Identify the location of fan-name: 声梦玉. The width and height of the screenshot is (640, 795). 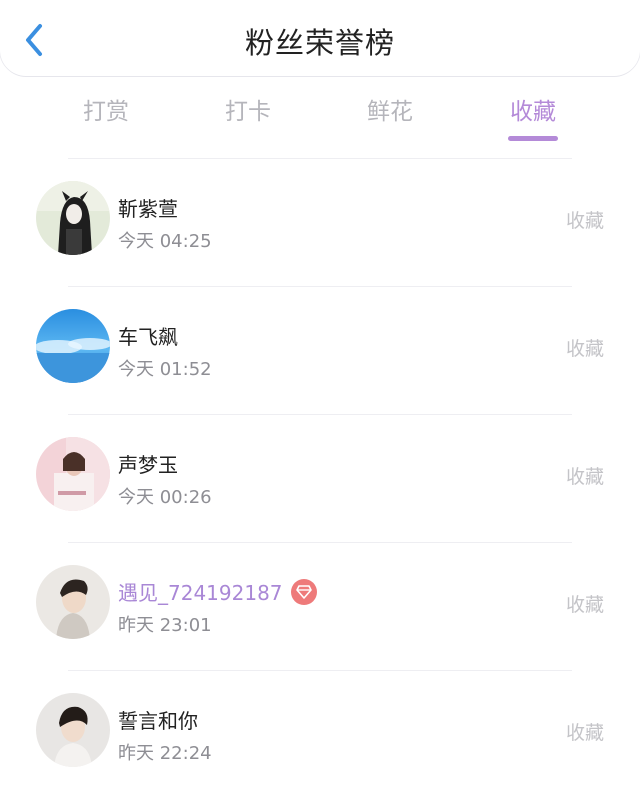
(148, 465).